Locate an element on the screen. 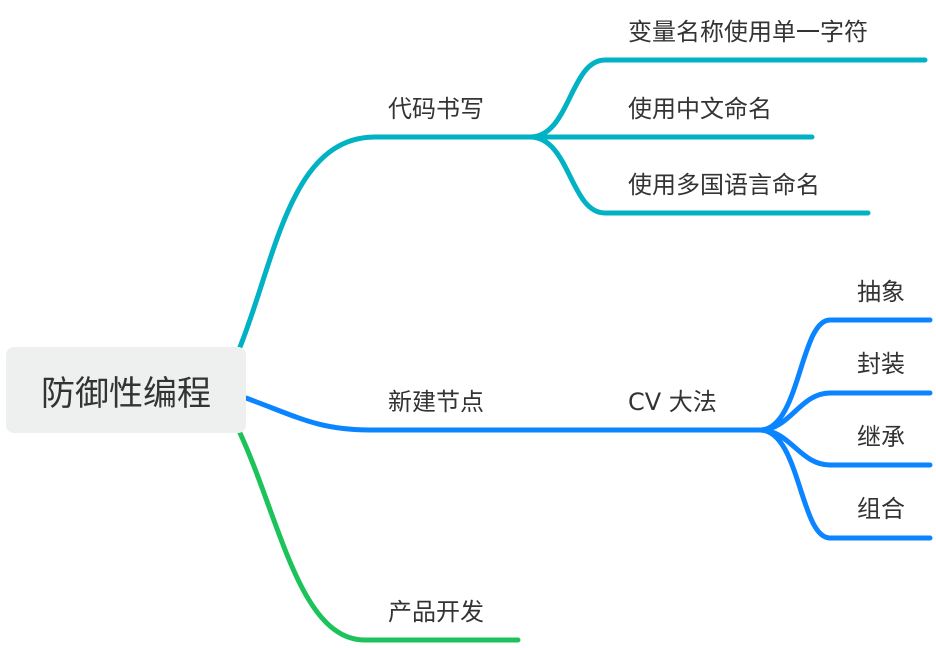 The image size is (936, 648). topic-multilang-names: 使用多国语言命名 is located at coordinates (724, 185).